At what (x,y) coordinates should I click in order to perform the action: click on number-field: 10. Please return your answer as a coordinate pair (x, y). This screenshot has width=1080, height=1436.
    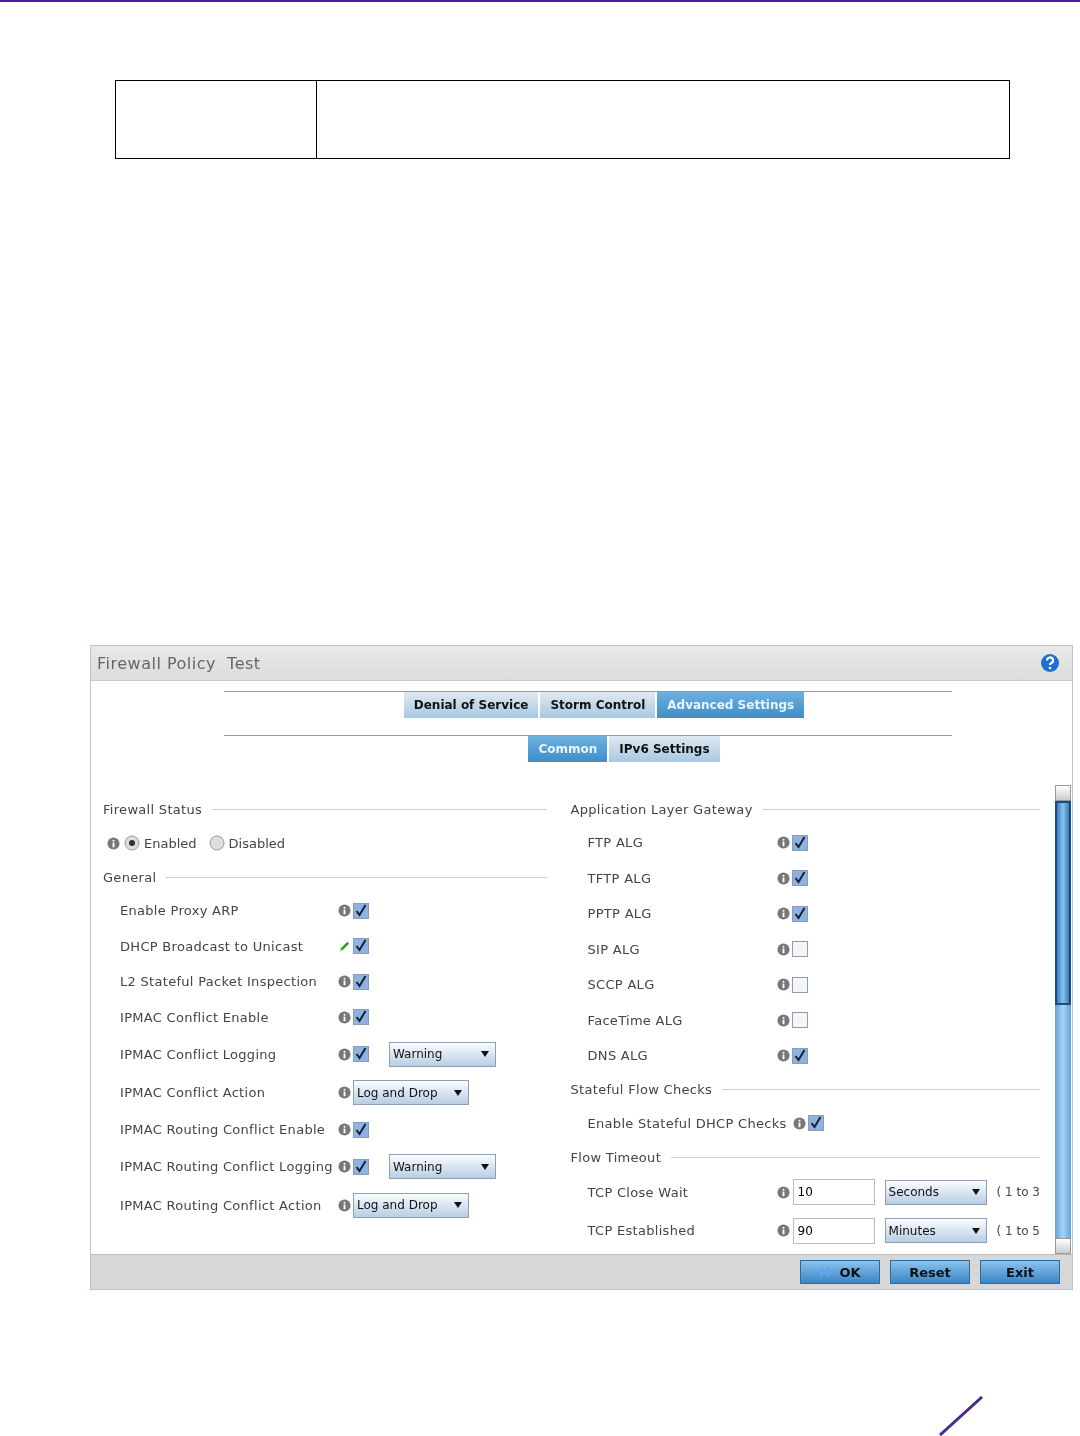
    Looking at the image, I should click on (833, 1192).